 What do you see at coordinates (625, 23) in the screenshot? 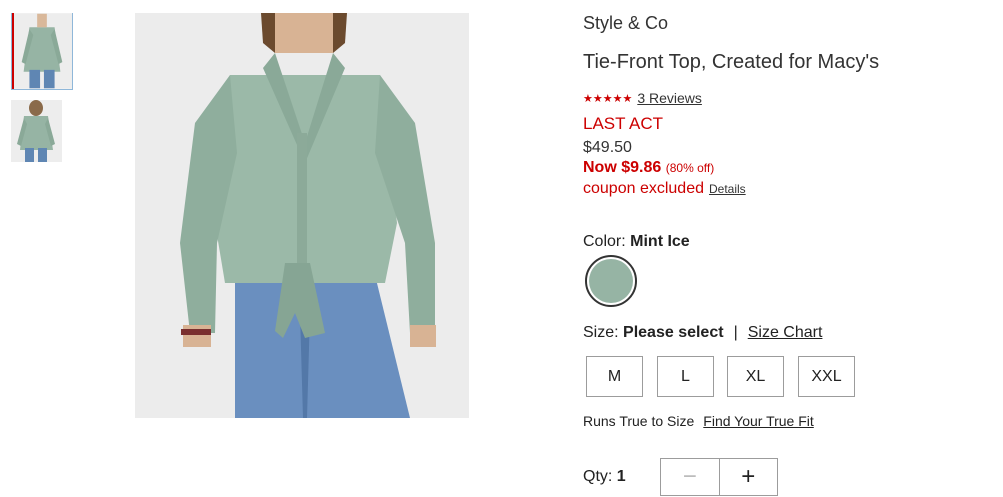
I see `brand-name: Style & Co` at bounding box center [625, 23].